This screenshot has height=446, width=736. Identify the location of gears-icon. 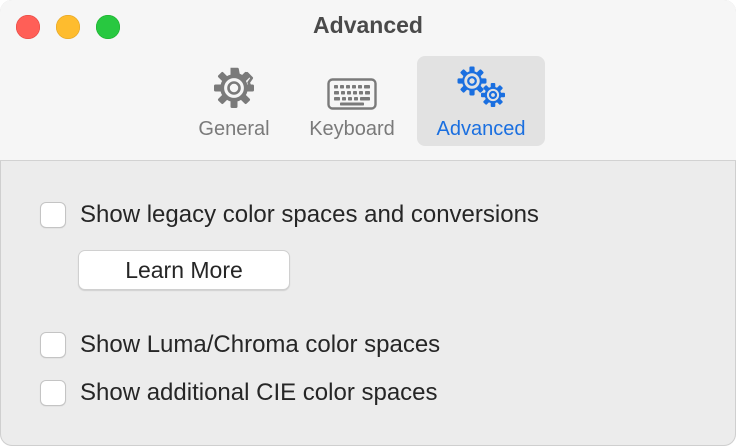
(481, 87).